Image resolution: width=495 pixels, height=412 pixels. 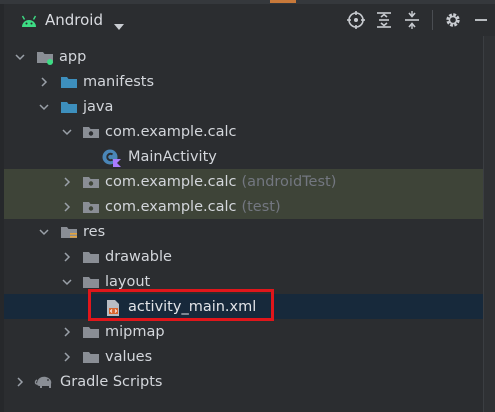 What do you see at coordinates (289, 181) in the screenshot?
I see `source-set-label: (androidTest)` at bounding box center [289, 181].